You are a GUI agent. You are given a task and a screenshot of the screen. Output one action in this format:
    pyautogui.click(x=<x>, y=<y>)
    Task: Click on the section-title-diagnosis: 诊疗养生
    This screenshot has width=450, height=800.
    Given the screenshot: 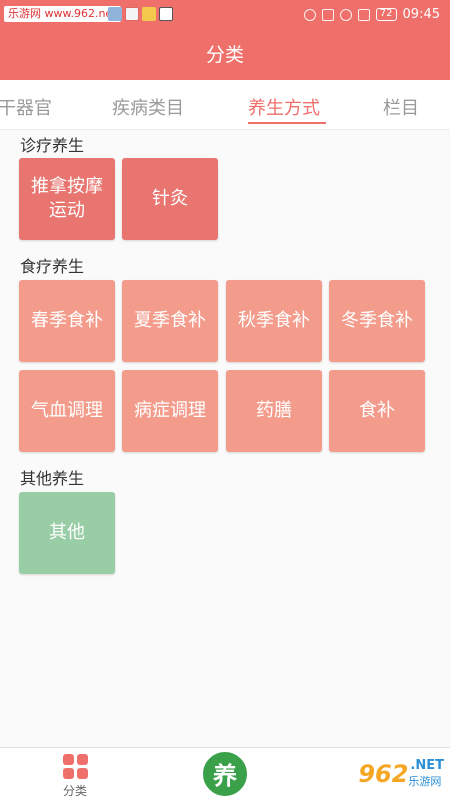 What is the action you would take?
    pyautogui.click(x=52, y=145)
    